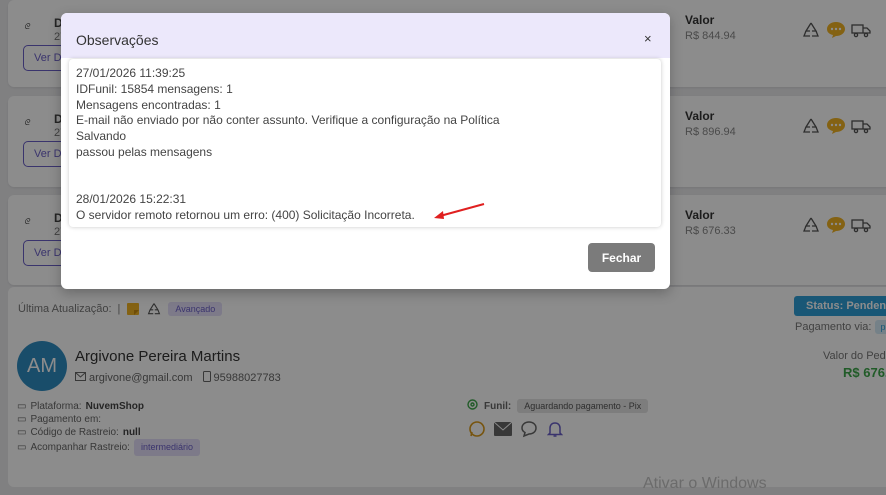  What do you see at coordinates (101, 136) in the screenshot?
I see `log-line: Salvando` at bounding box center [101, 136].